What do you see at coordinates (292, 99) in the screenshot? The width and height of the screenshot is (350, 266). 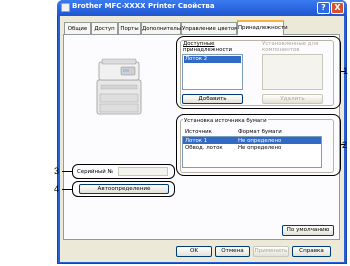 I see `remove-button: Удалить` at bounding box center [292, 99].